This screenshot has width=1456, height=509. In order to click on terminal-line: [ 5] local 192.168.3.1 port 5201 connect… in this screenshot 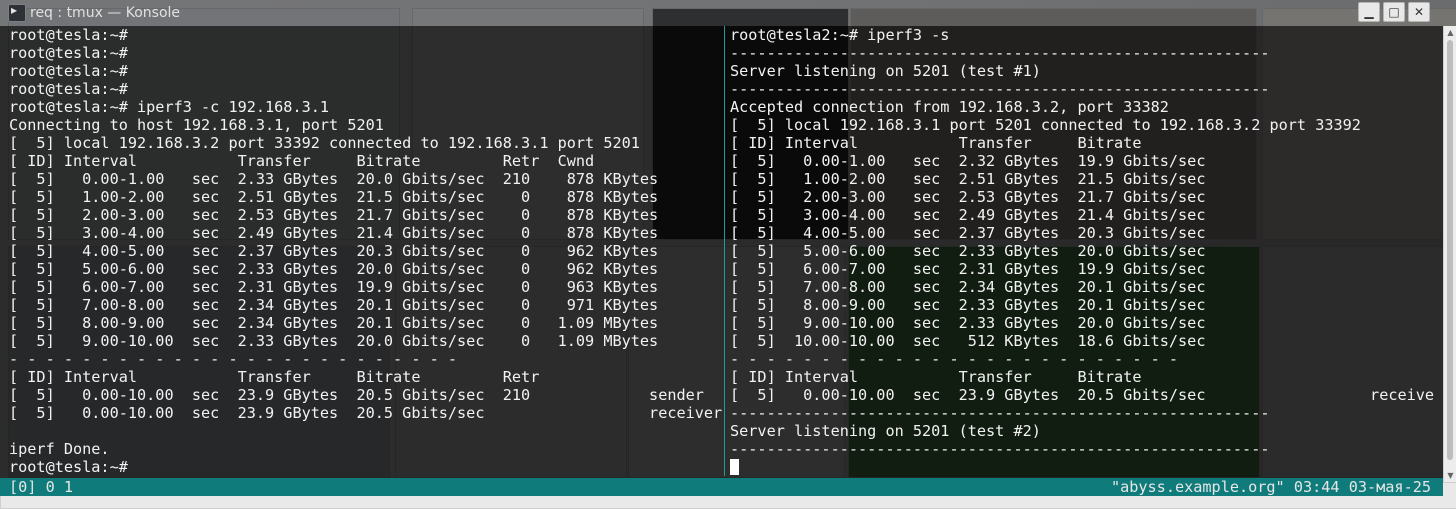, I will do `click(1083, 125)`.